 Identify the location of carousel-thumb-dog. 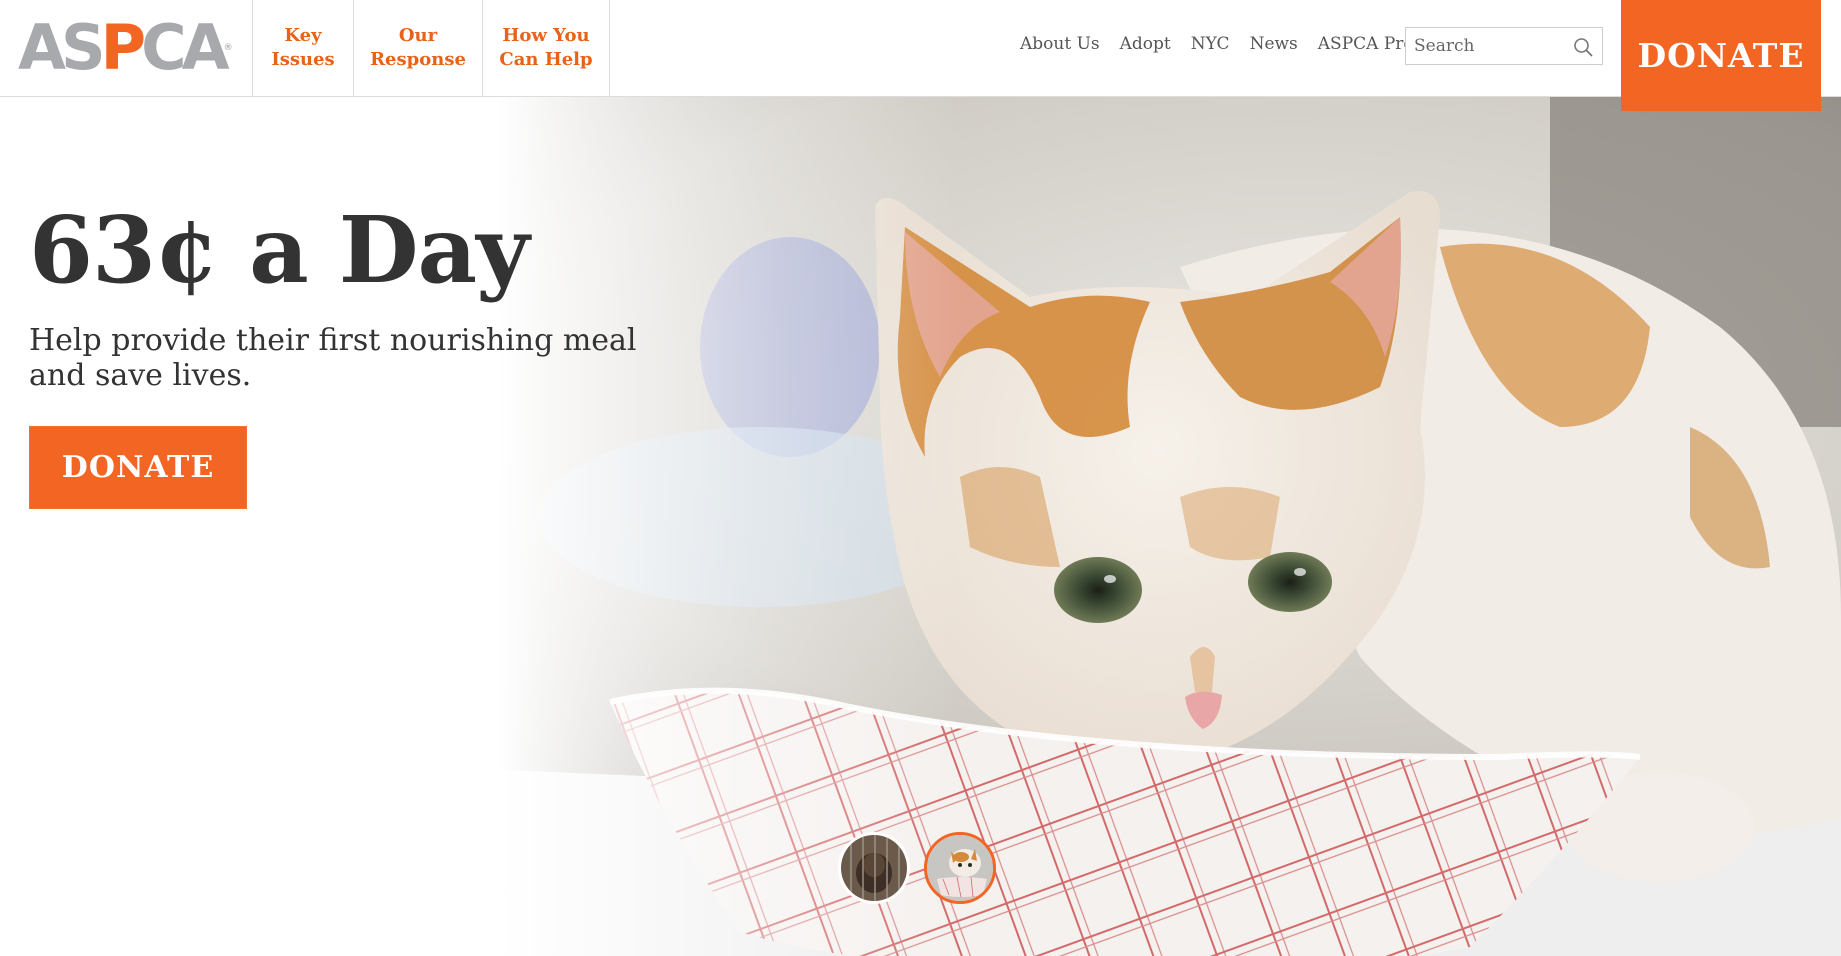
(874, 868).